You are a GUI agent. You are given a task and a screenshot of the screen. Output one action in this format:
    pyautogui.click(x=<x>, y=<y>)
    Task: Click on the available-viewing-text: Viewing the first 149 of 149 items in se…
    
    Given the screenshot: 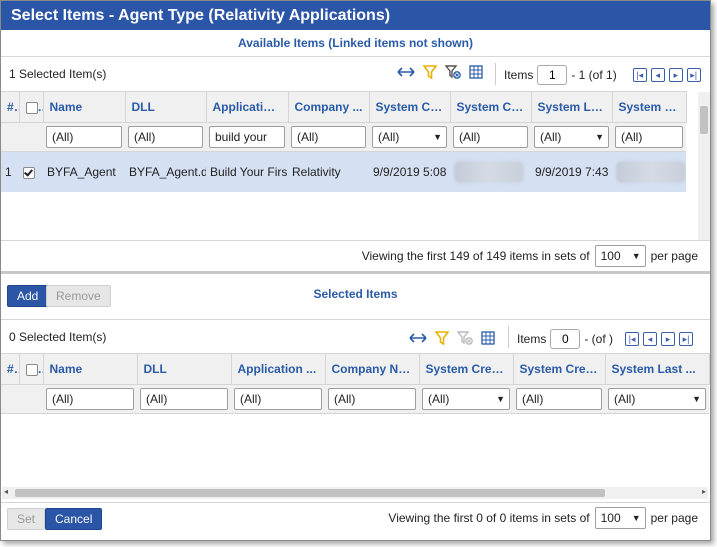 What is the action you would take?
    pyautogui.click(x=475, y=256)
    